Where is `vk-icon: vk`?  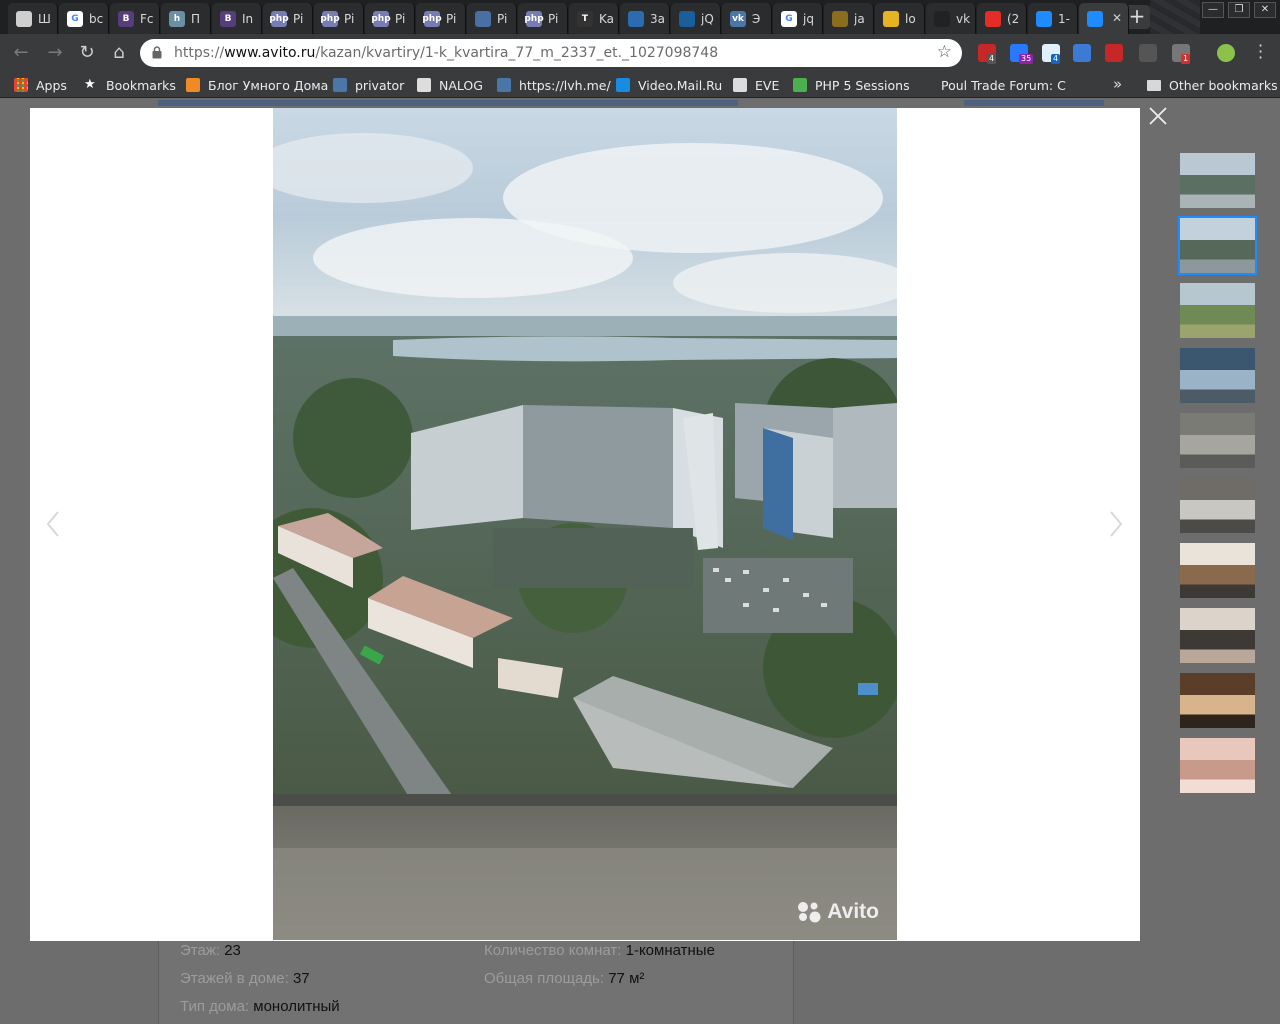
vk-icon: vk is located at coordinates (738, 18).